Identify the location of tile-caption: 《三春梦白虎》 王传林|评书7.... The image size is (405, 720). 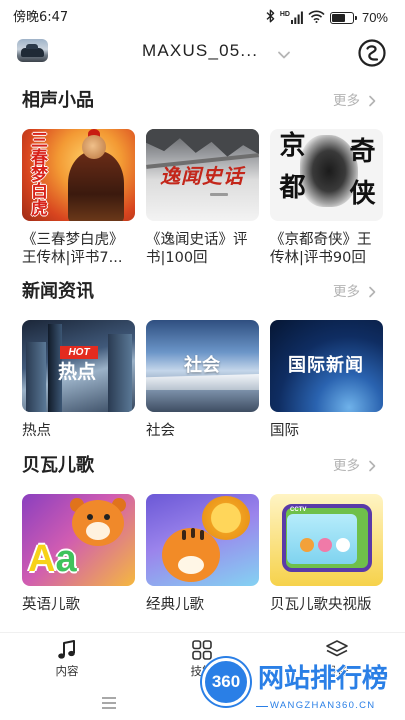
(78, 249).